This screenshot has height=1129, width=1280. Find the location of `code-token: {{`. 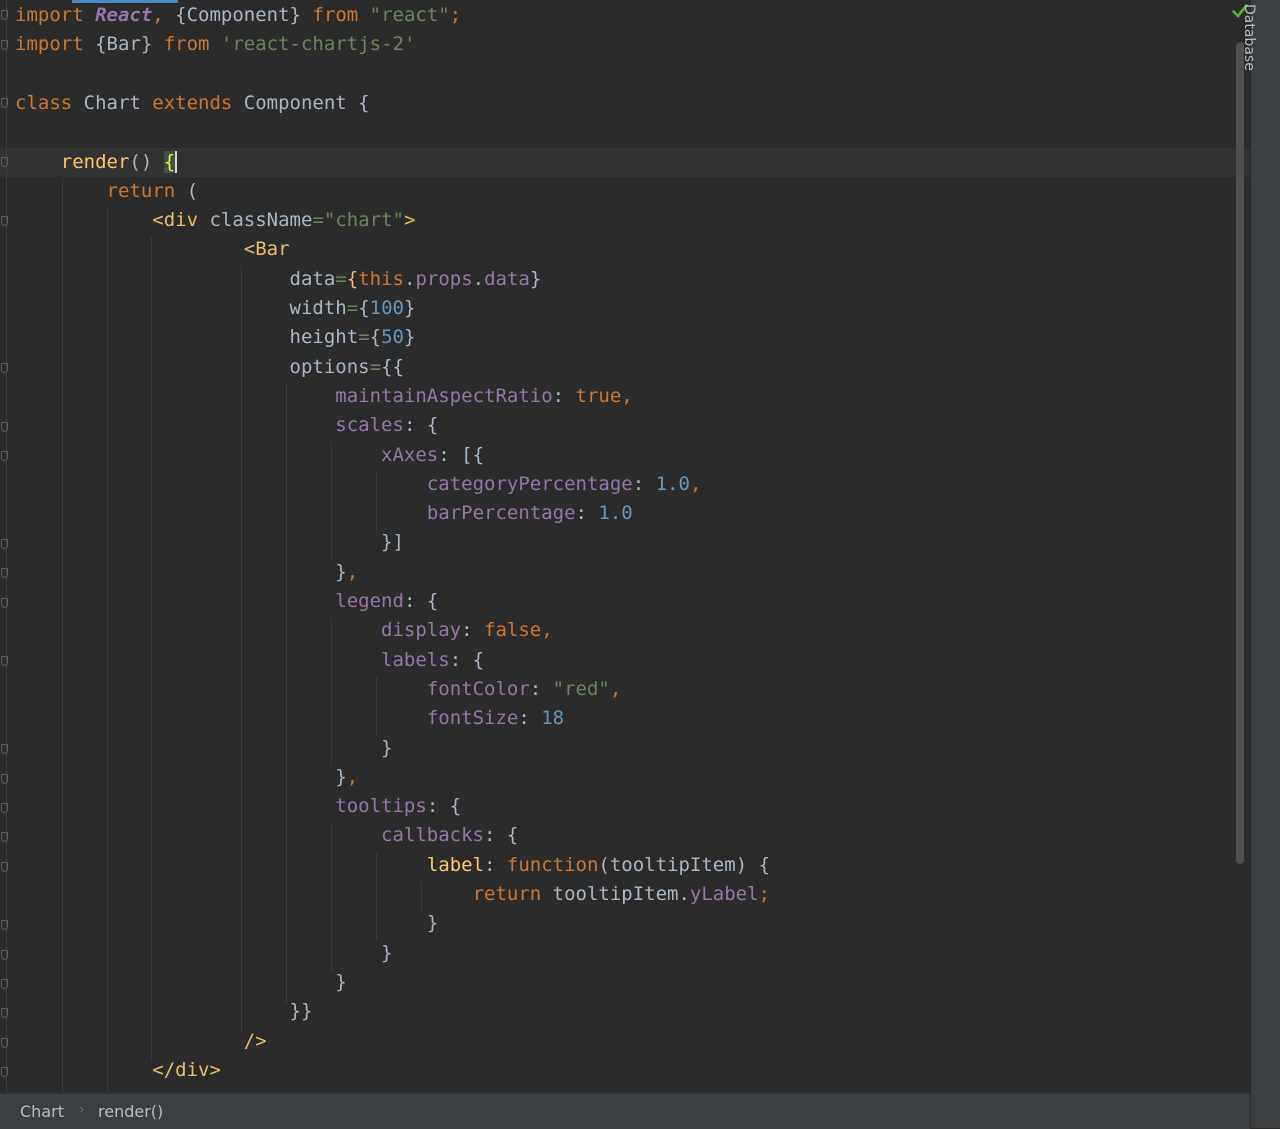

code-token: {{ is located at coordinates (392, 366).